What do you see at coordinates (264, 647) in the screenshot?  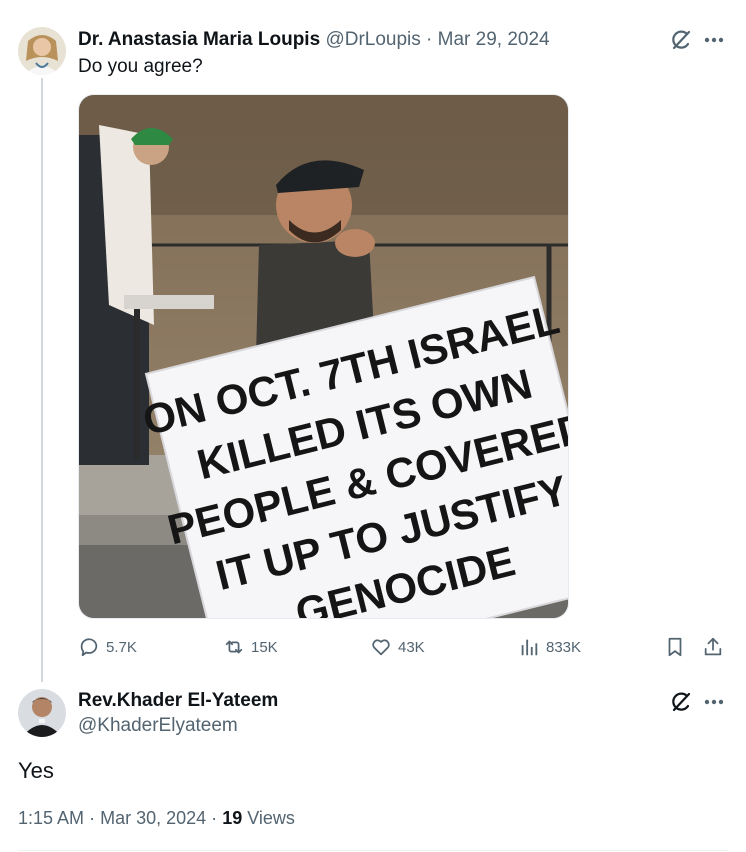 I see `repost-count: 15K` at bounding box center [264, 647].